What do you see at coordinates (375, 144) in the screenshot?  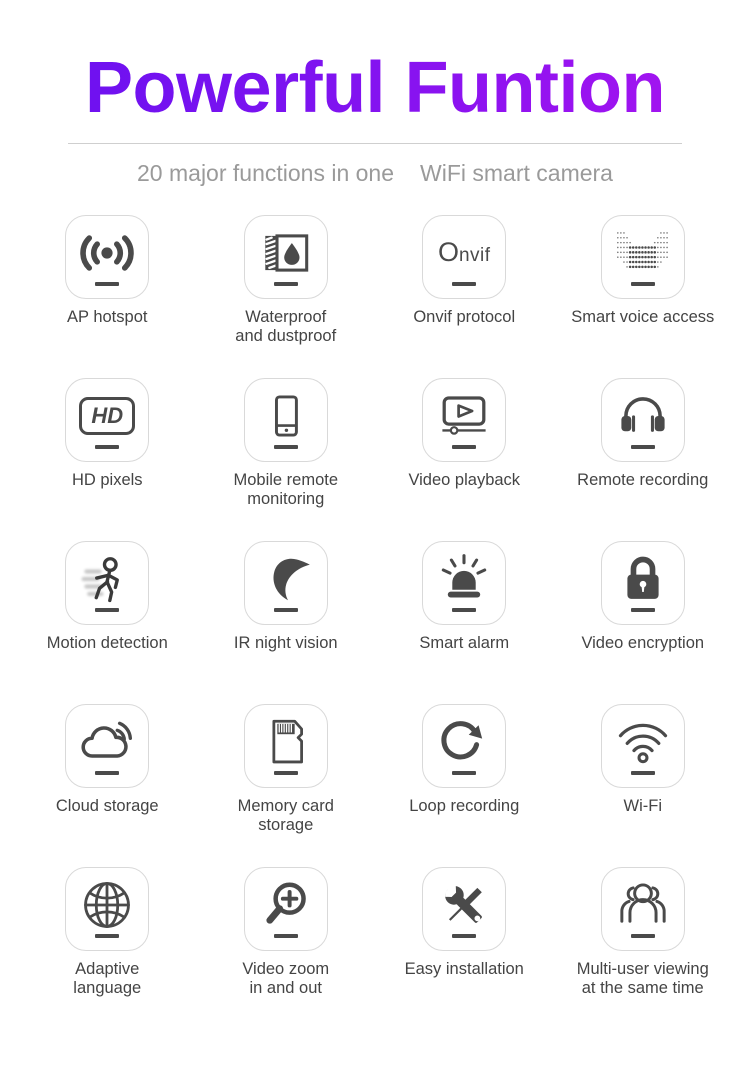 I see `header-divider` at bounding box center [375, 144].